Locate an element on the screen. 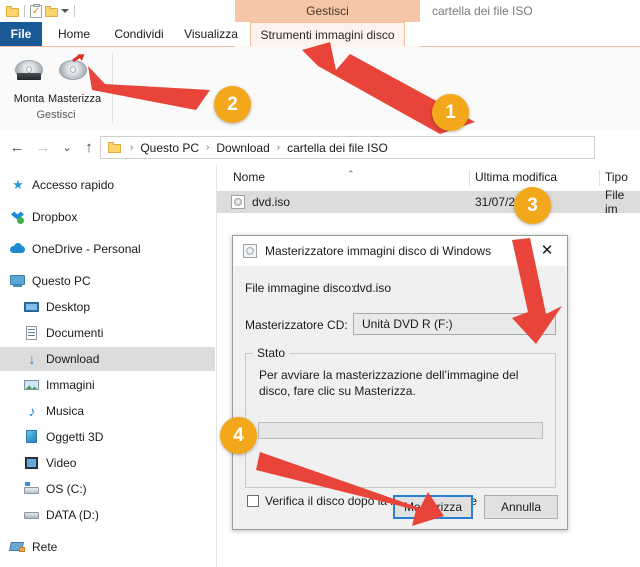 The width and height of the screenshot is (640, 567). image-file-label: File immagine disco: is located at coordinates (300, 288).